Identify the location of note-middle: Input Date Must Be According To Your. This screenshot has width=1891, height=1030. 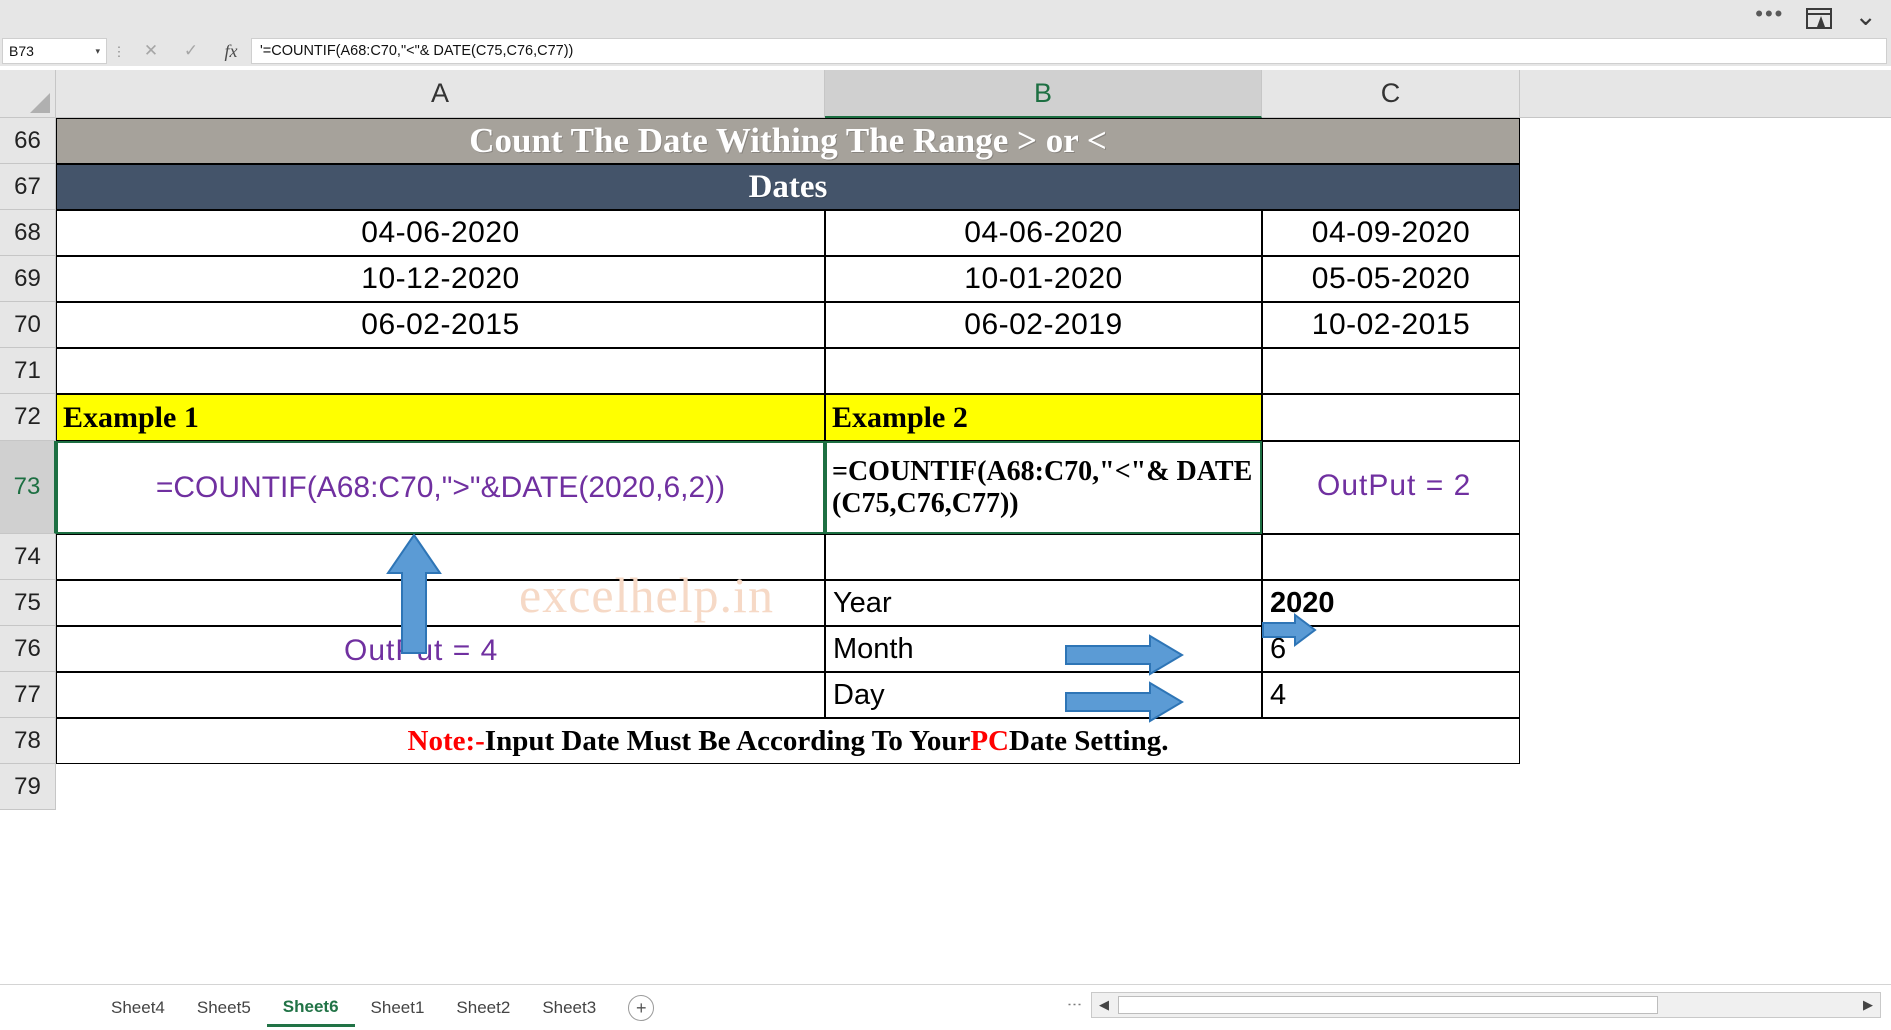
(727, 740).